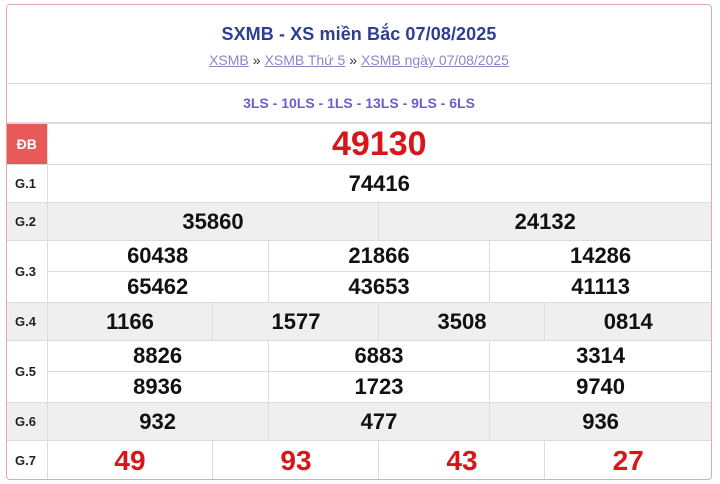  I want to click on prize-number: 43653, so click(379, 286).